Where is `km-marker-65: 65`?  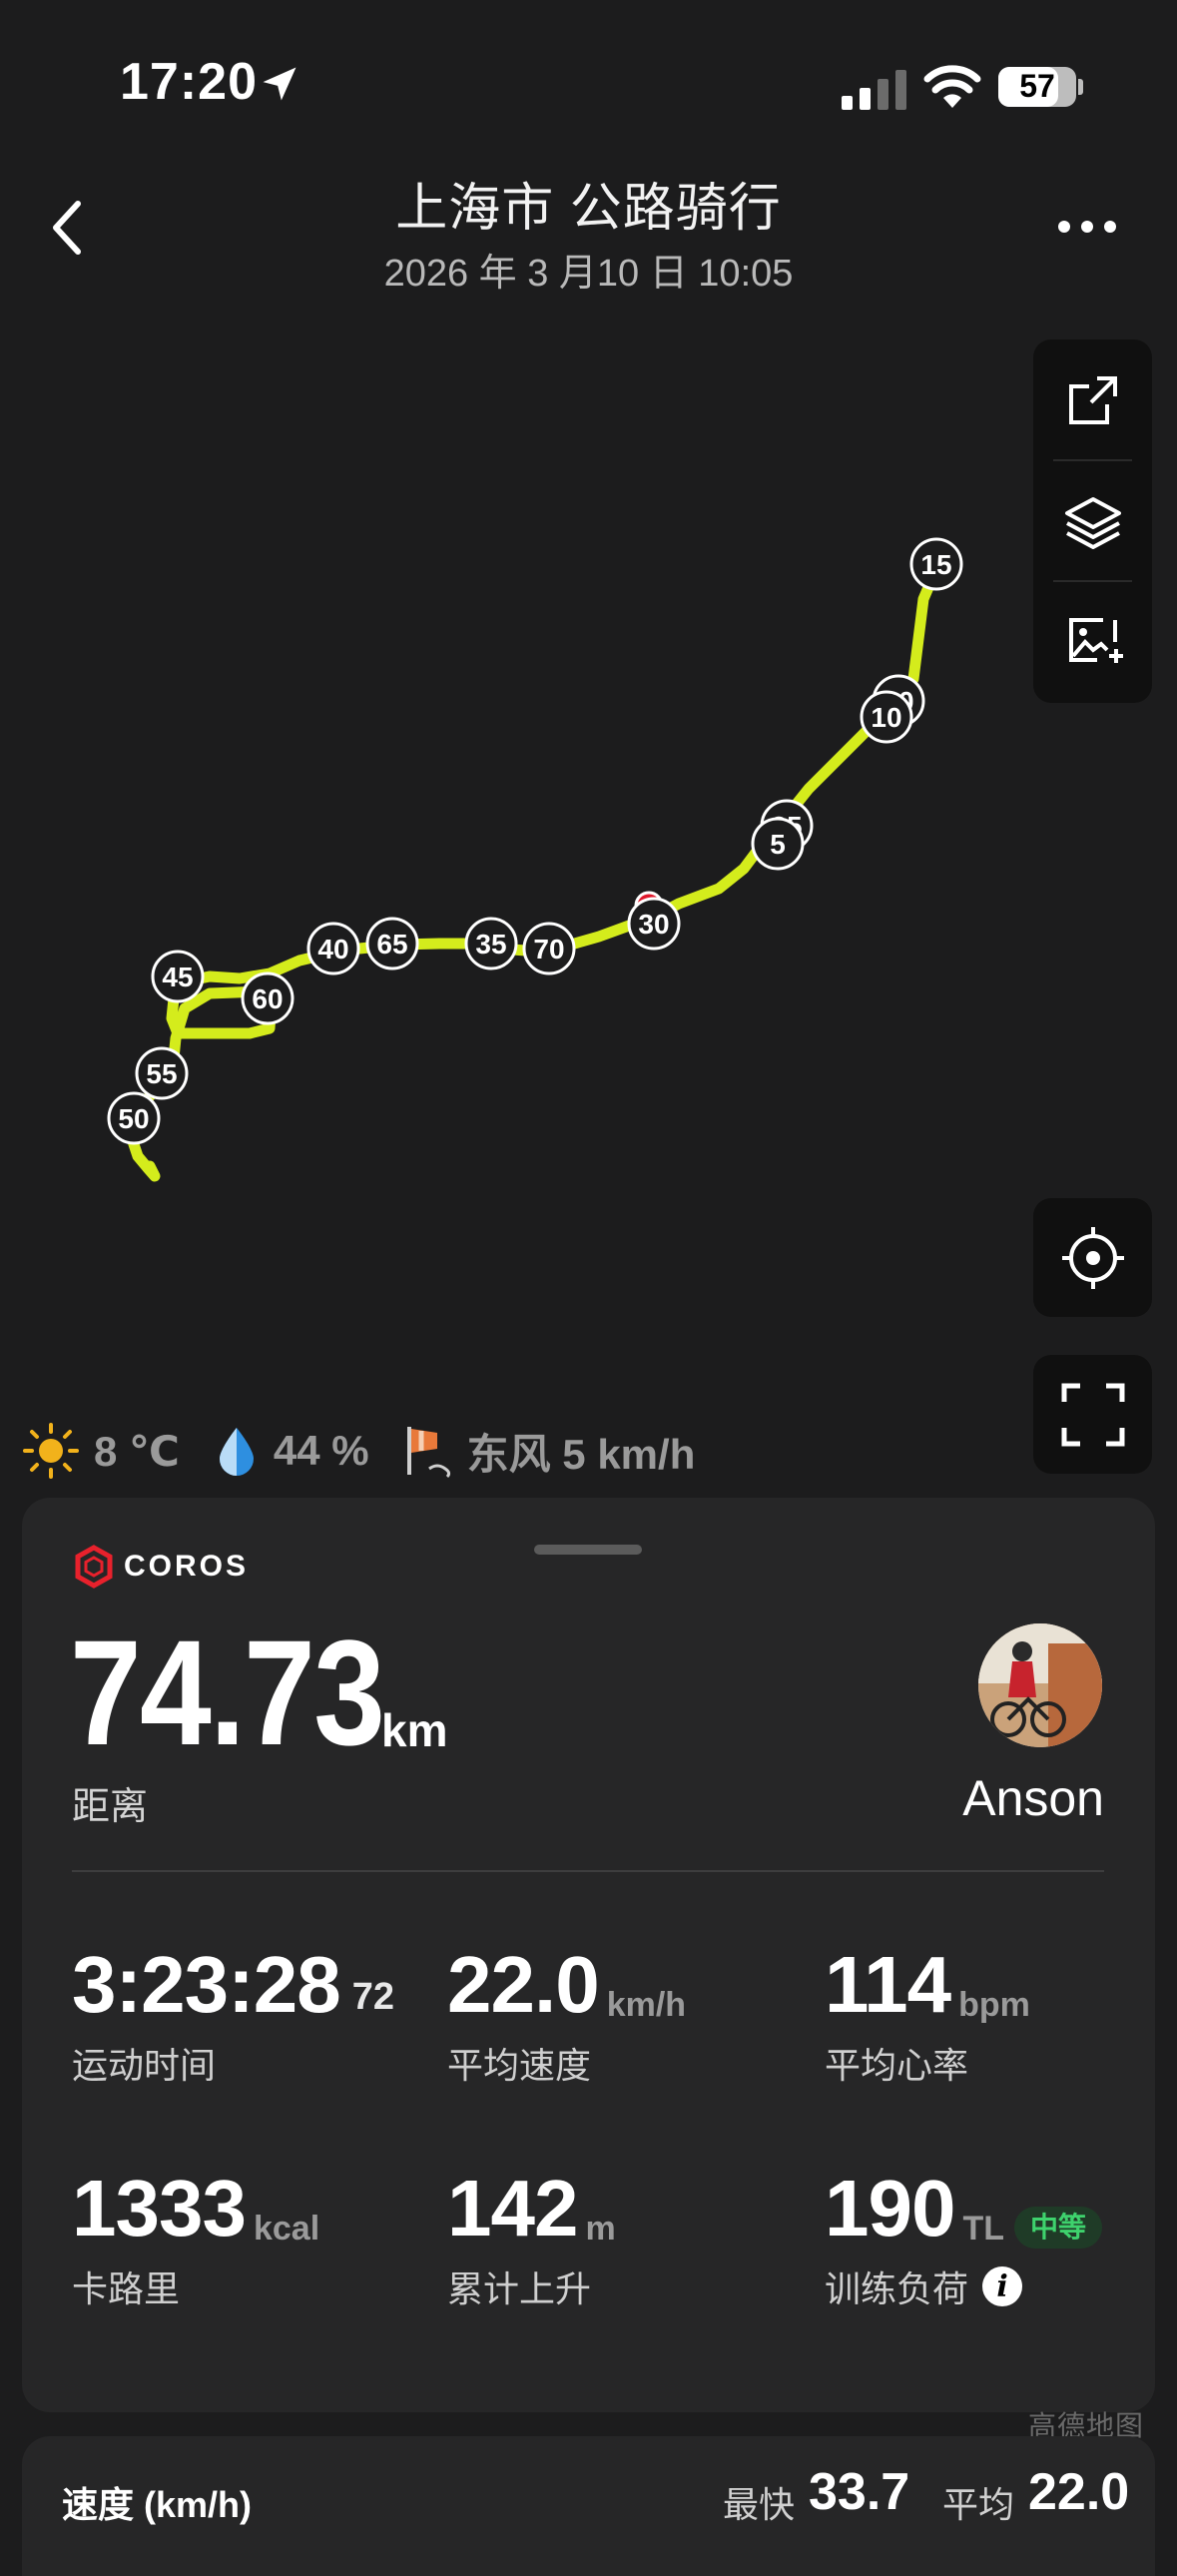
km-marker-65: 65 is located at coordinates (392, 943).